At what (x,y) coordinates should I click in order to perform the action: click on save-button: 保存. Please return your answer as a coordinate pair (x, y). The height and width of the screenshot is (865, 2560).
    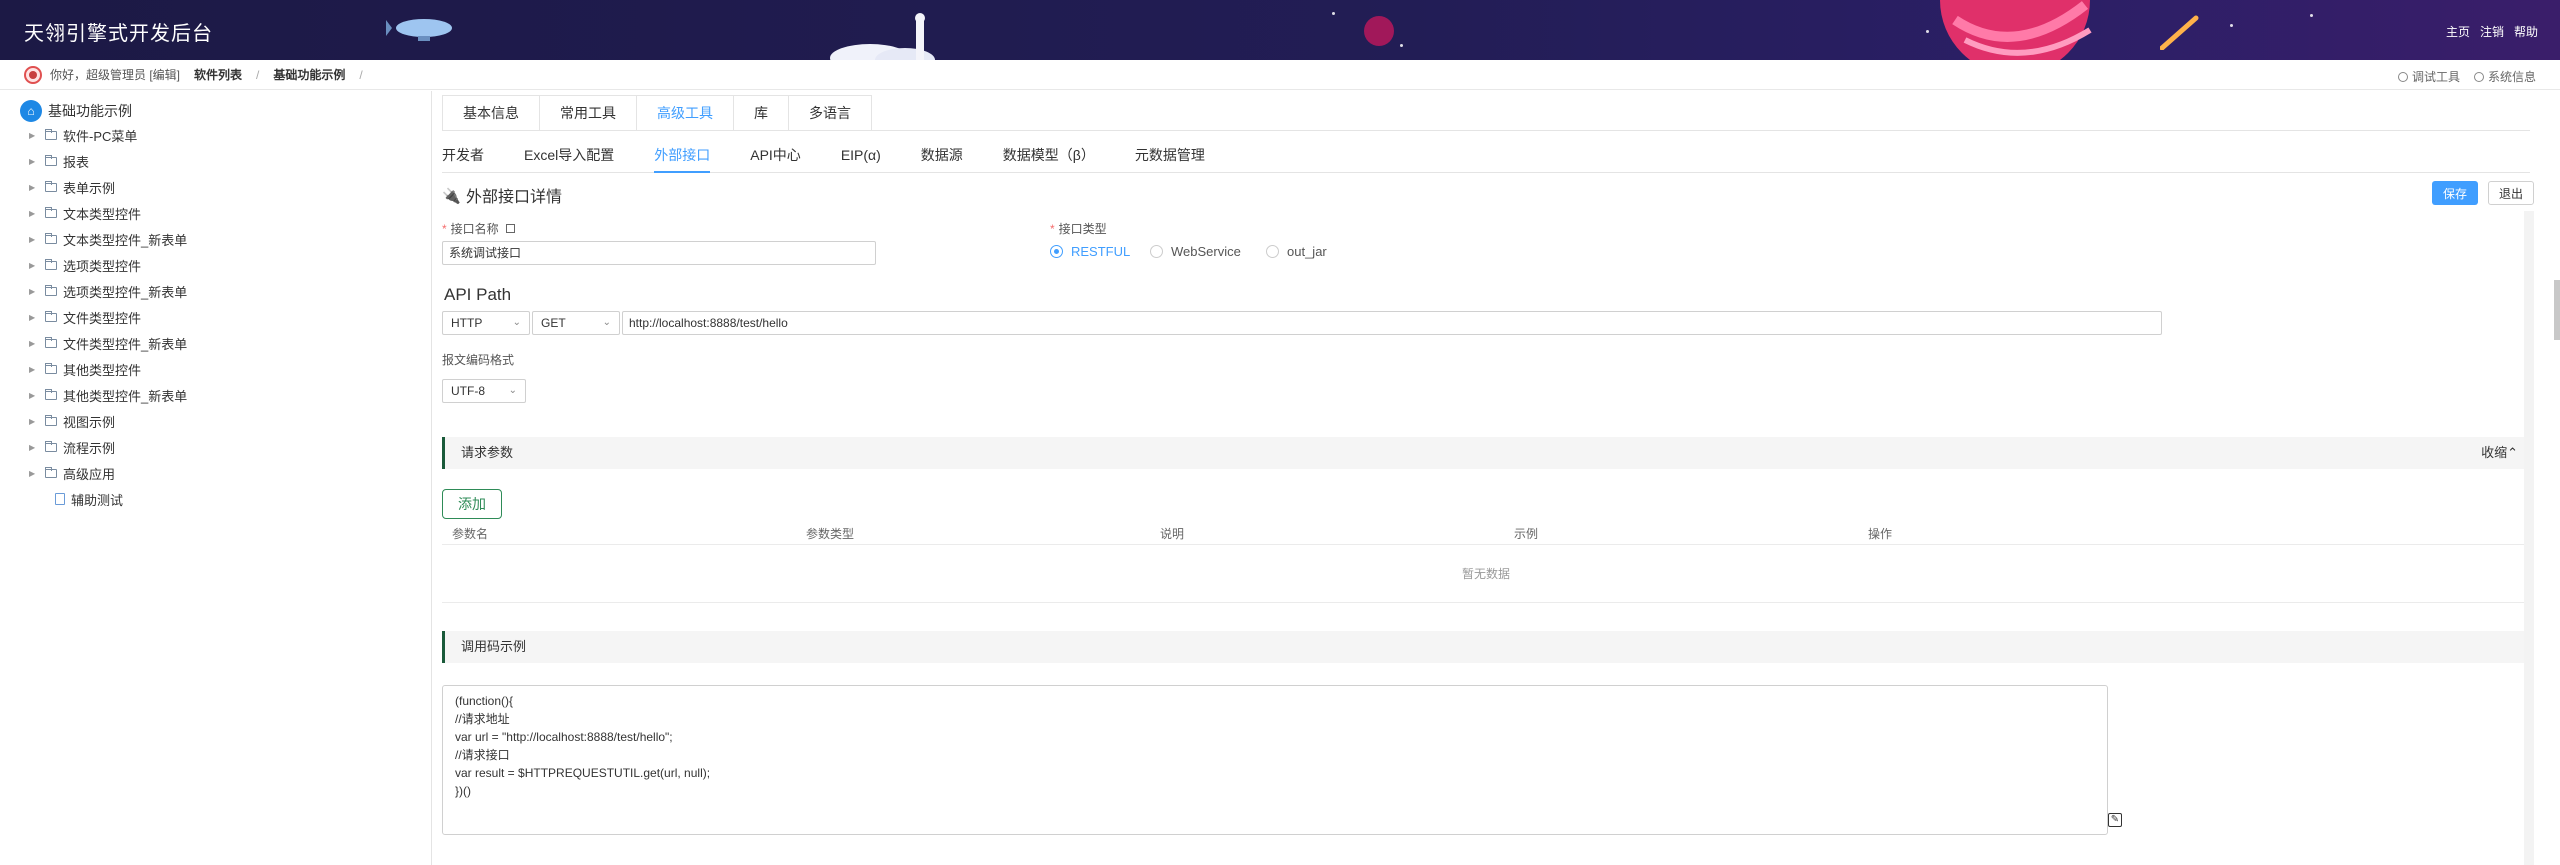
    Looking at the image, I should click on (2455, 193).